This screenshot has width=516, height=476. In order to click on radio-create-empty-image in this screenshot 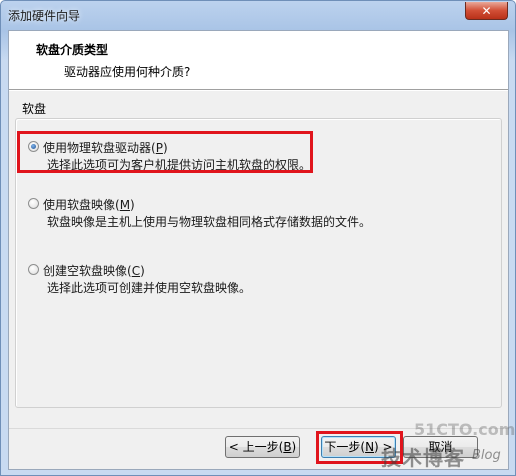, I will do `click(33, 269)`.